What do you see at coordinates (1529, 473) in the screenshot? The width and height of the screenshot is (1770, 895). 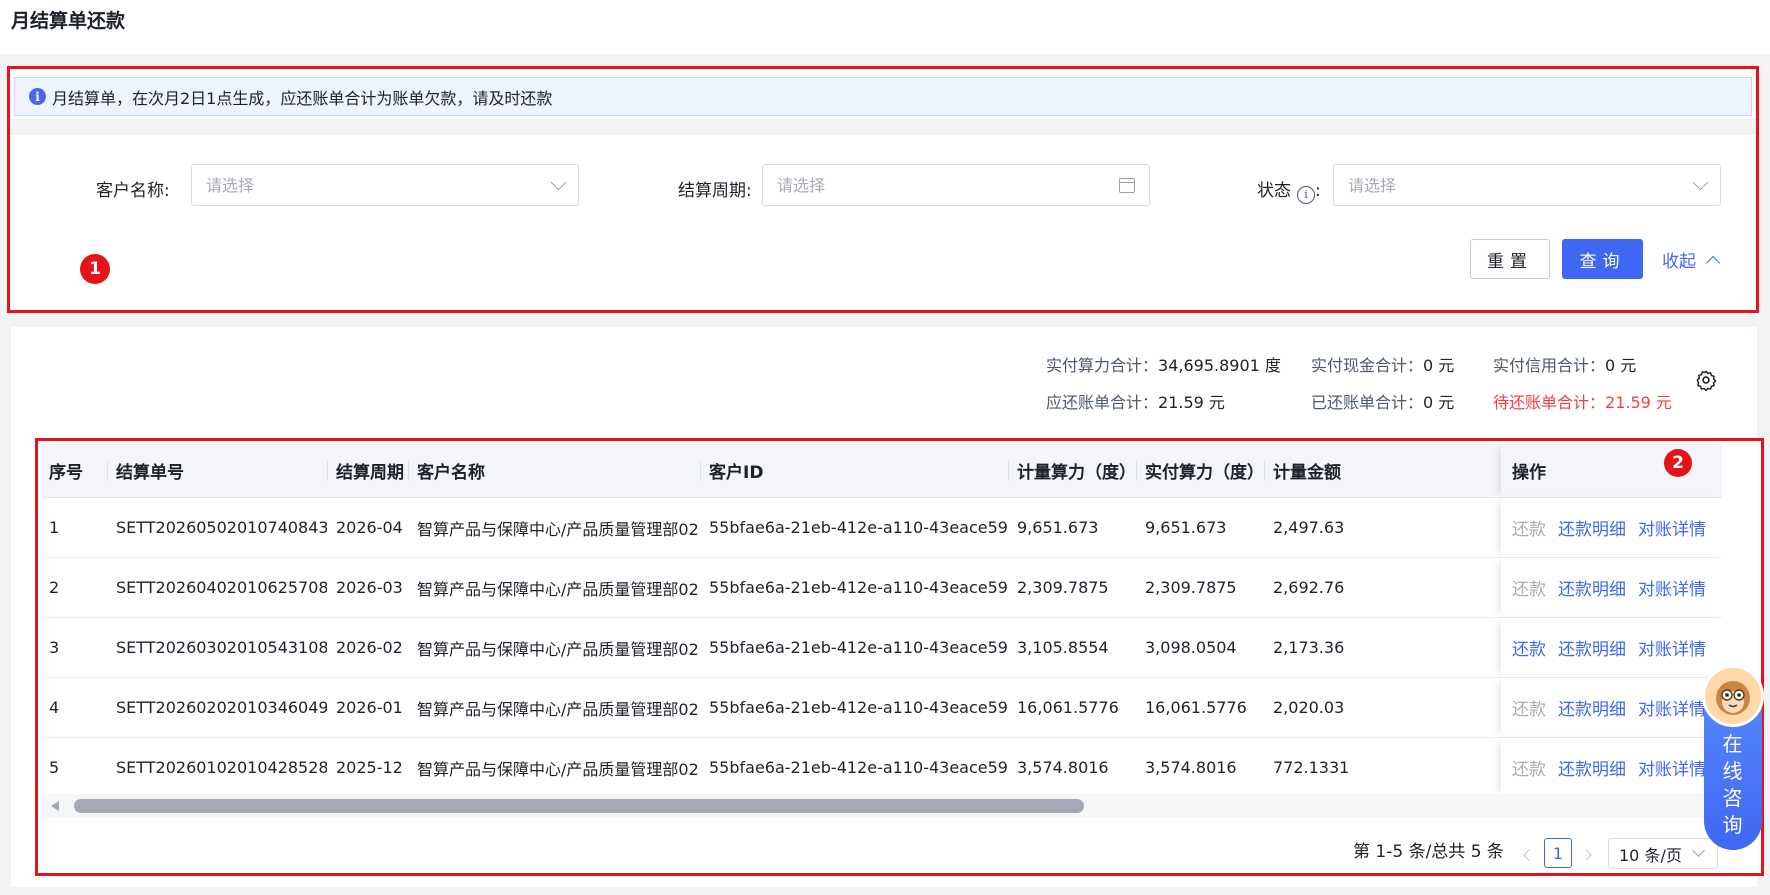 I see `col-header-ops-label: 操作` at bounding box center [1529, 473].